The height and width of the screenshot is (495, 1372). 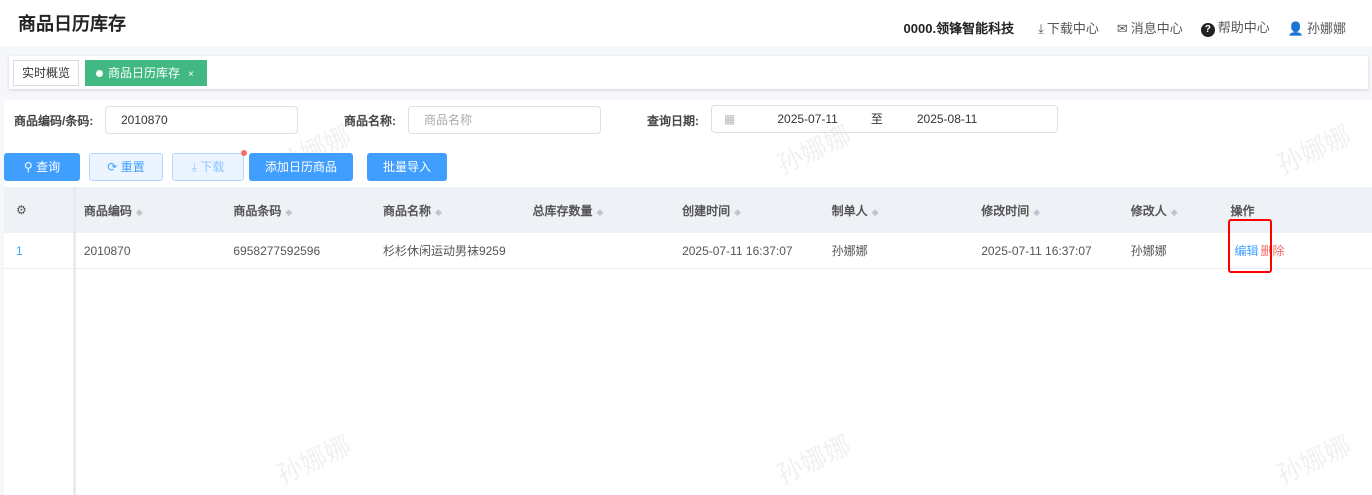 What do you see at coordinates (737, 250) in the screenshot?
I see `cell-created-time: 2025-07-11 16:37:07` at bounding box center [737, 250].